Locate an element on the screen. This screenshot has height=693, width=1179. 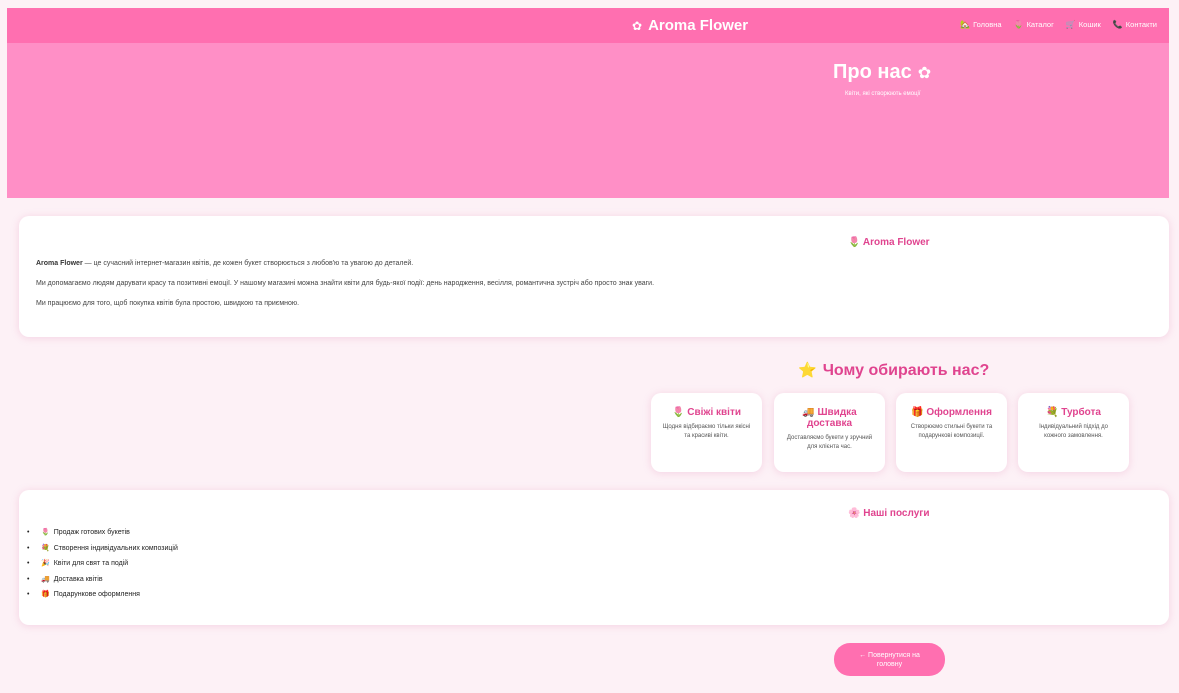
brand-logo: ✿ Aroma Flower is located at coordinates (690, 25).